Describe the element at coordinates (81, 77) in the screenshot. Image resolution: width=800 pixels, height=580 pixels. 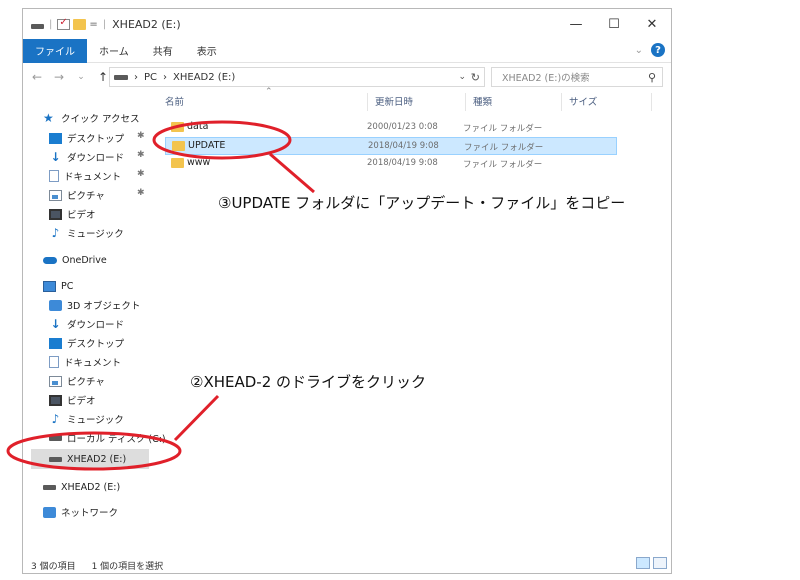
I see `recent-locations-button: ⌄` at that location.